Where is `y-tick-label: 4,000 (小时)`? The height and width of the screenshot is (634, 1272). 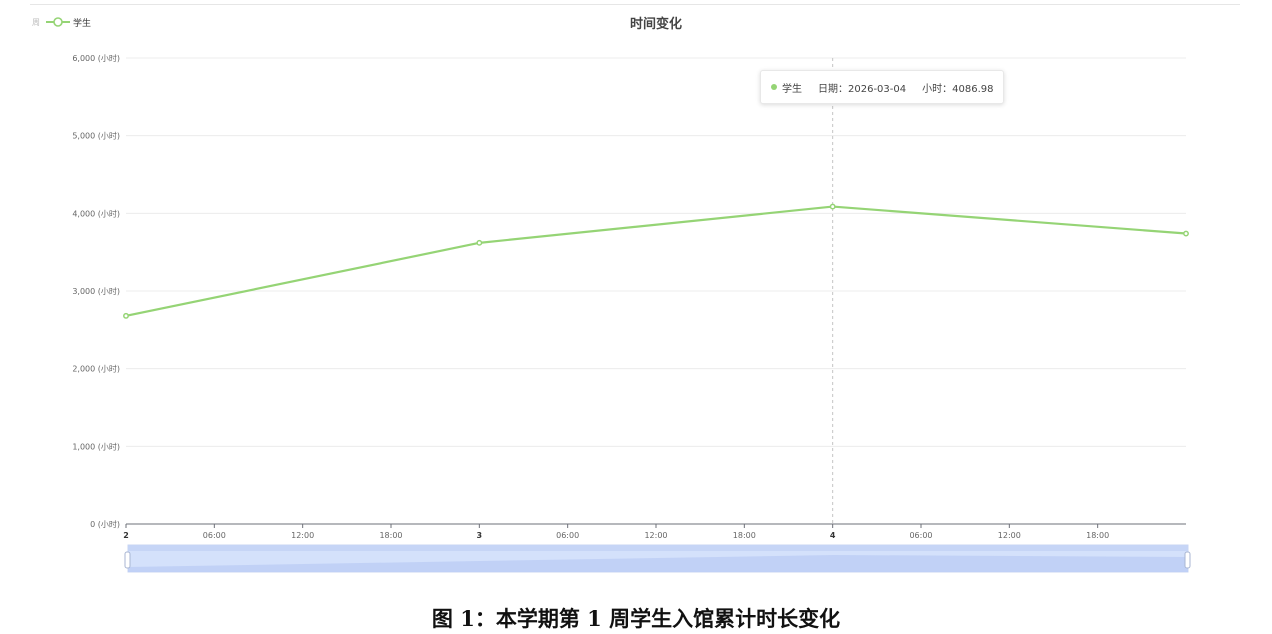
y-tick-label: 4,000 (小时) is located at coordinates (96, 213).